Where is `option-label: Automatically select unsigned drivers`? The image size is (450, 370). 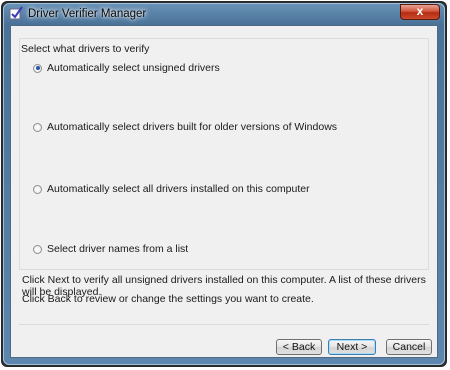
option-label: Automatically select unsigned drivers is located at coordinates (133, 68).